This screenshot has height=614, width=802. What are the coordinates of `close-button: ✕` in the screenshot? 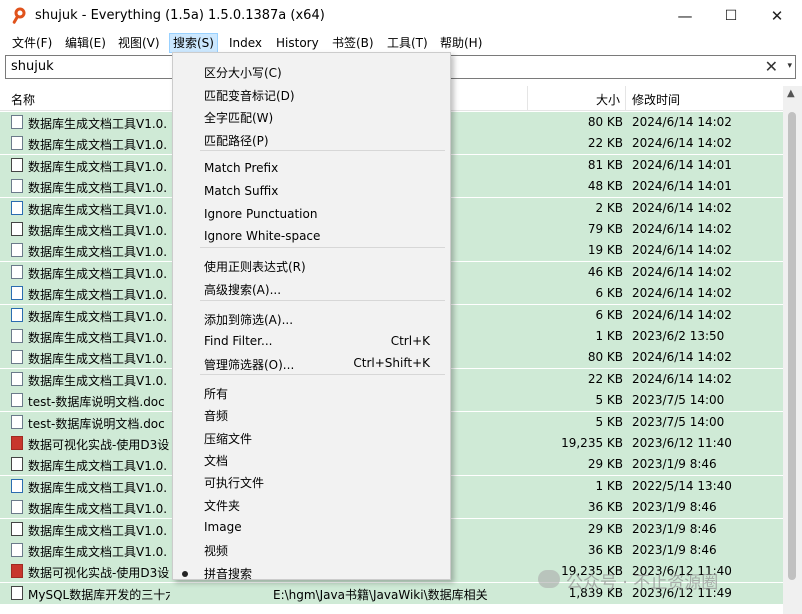 It's located at (777, 16).